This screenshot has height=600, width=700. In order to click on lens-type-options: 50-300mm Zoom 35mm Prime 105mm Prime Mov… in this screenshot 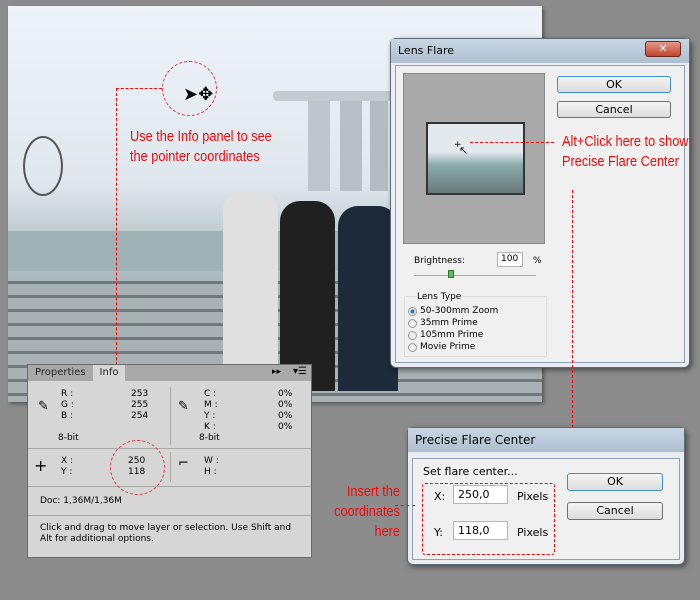, I will do `click(453, 329)`.